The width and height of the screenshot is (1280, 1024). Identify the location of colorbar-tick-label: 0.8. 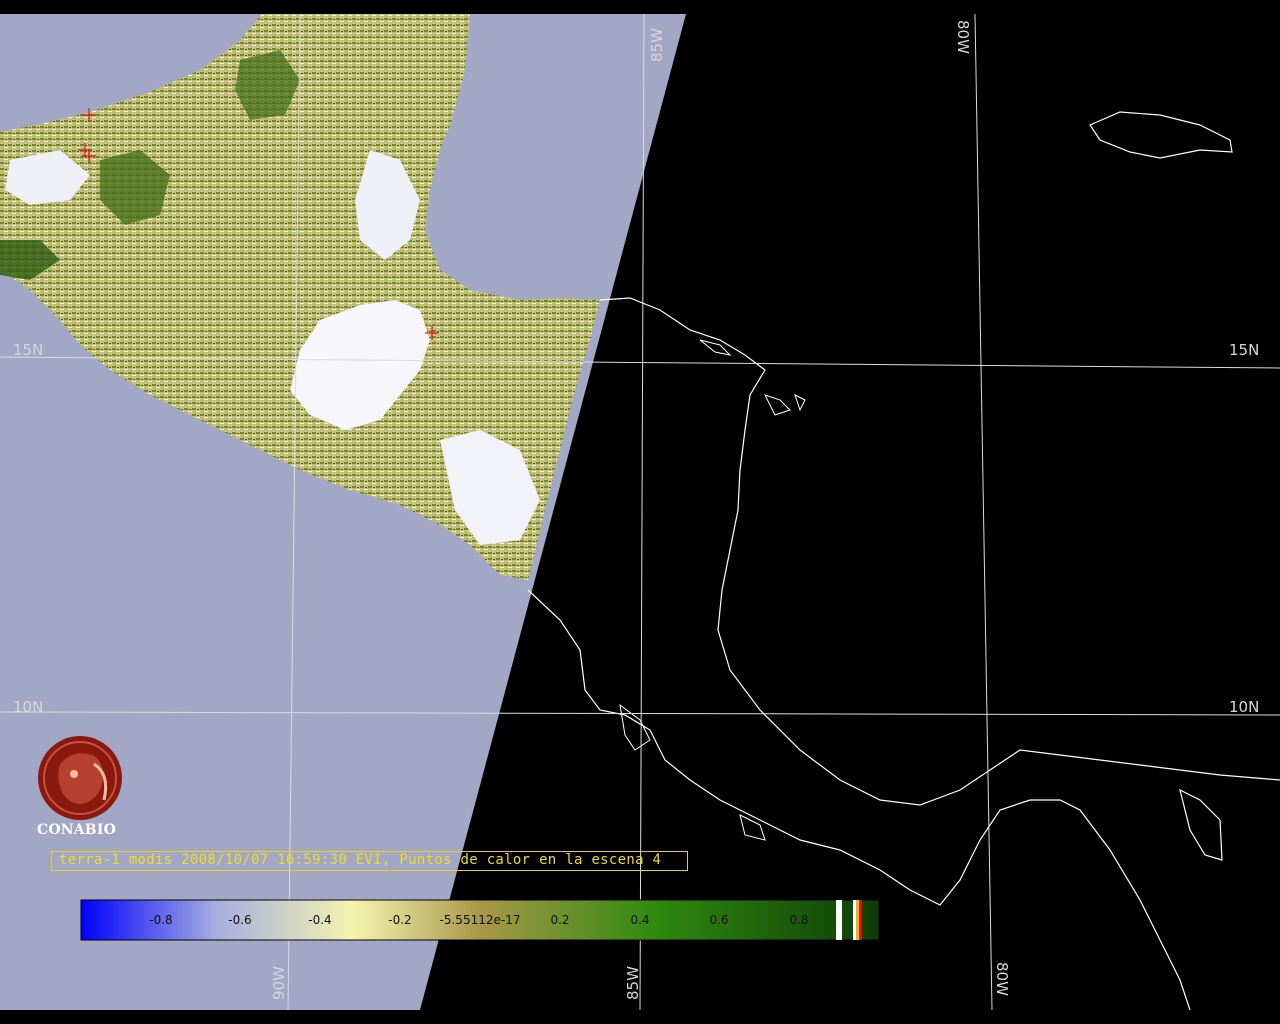
(798, 920).